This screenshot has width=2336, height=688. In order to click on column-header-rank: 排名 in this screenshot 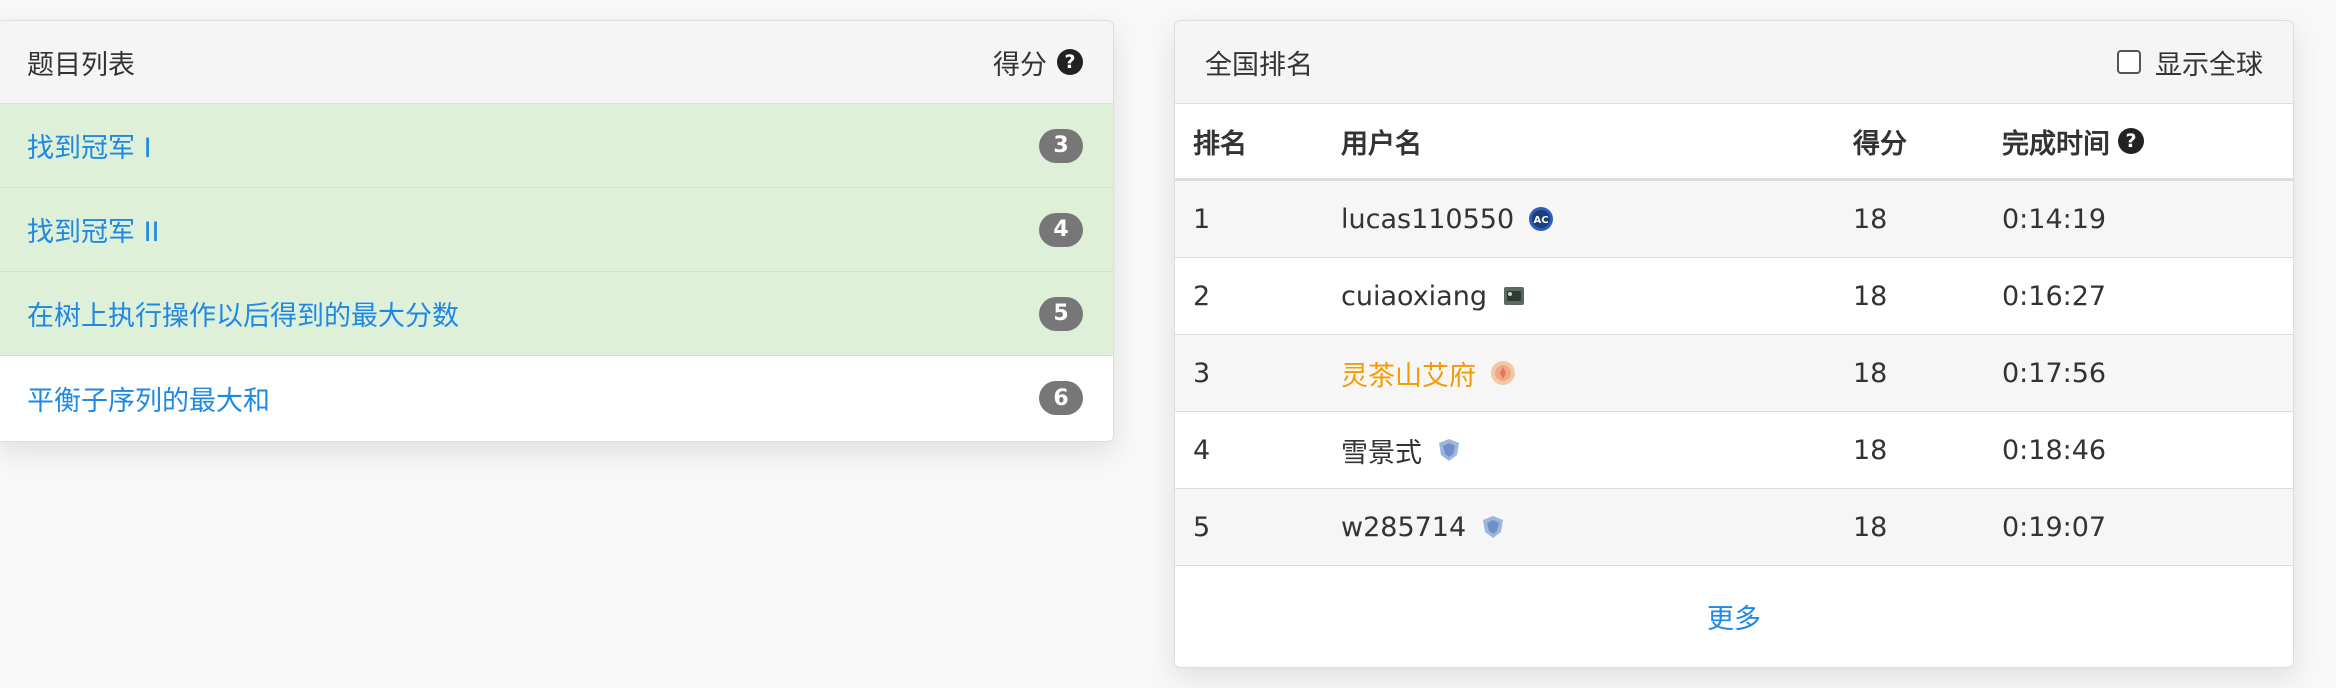, I will do `click(1258, 142)`.